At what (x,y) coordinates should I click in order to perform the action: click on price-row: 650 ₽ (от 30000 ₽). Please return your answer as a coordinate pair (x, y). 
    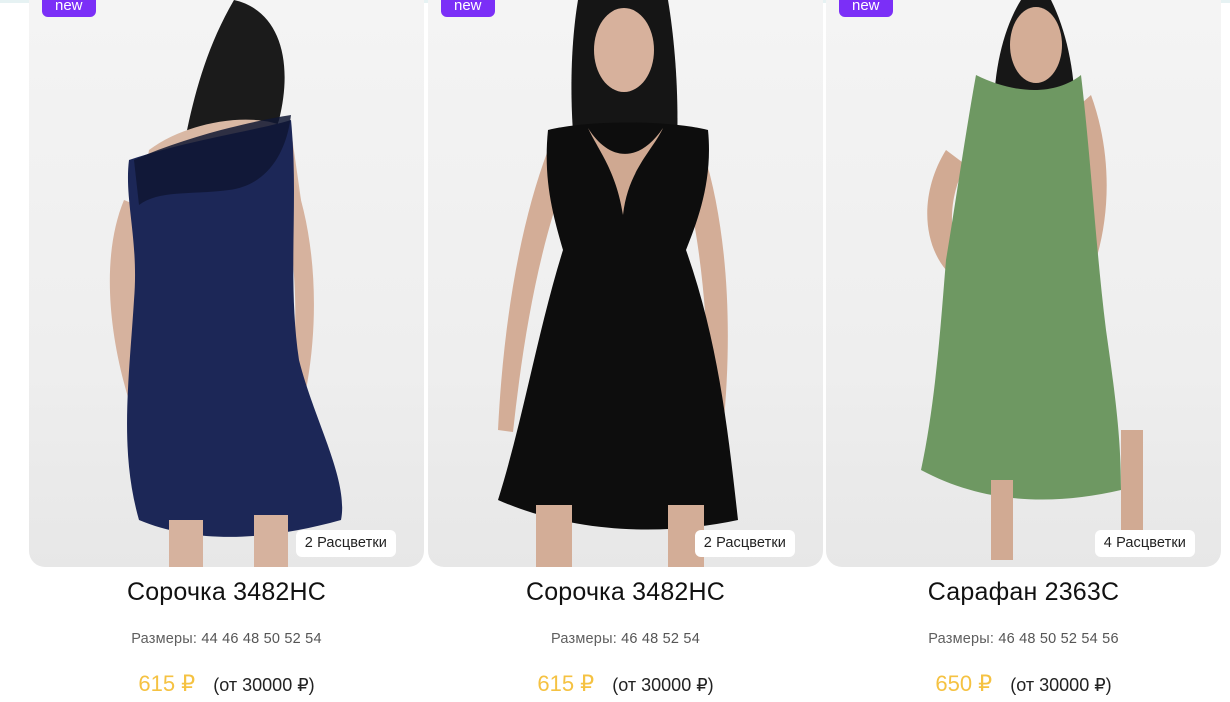
    Looking at the image, I should click on (1023, 684).